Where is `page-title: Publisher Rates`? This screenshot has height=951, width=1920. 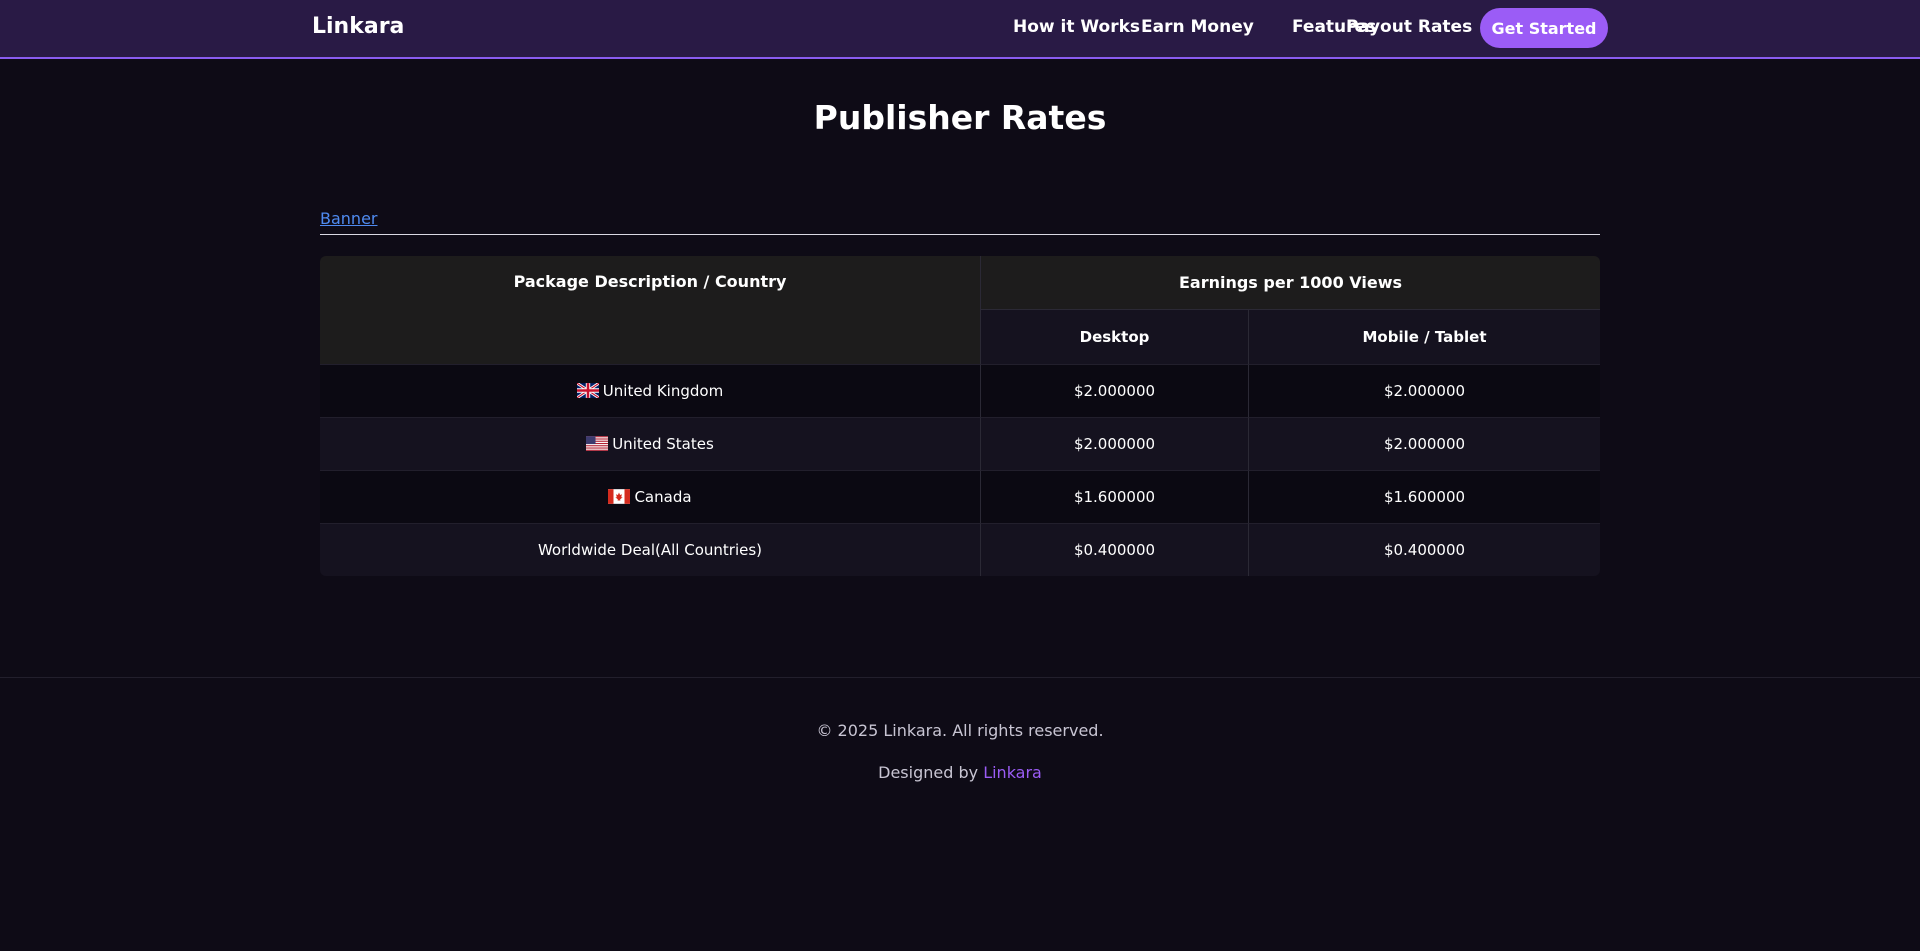 page-title: Publisher Rates is located at coordinates (960, 117).